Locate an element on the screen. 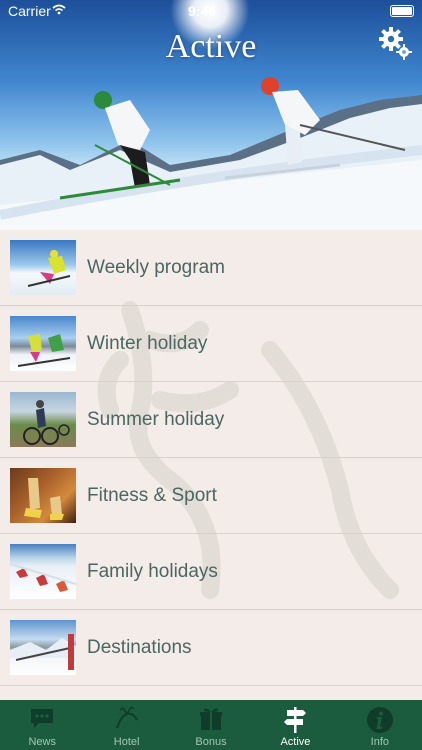 The height and width of the screenshot is (750, 422). destinations-thumbnail is located at coordinates (43, 647).